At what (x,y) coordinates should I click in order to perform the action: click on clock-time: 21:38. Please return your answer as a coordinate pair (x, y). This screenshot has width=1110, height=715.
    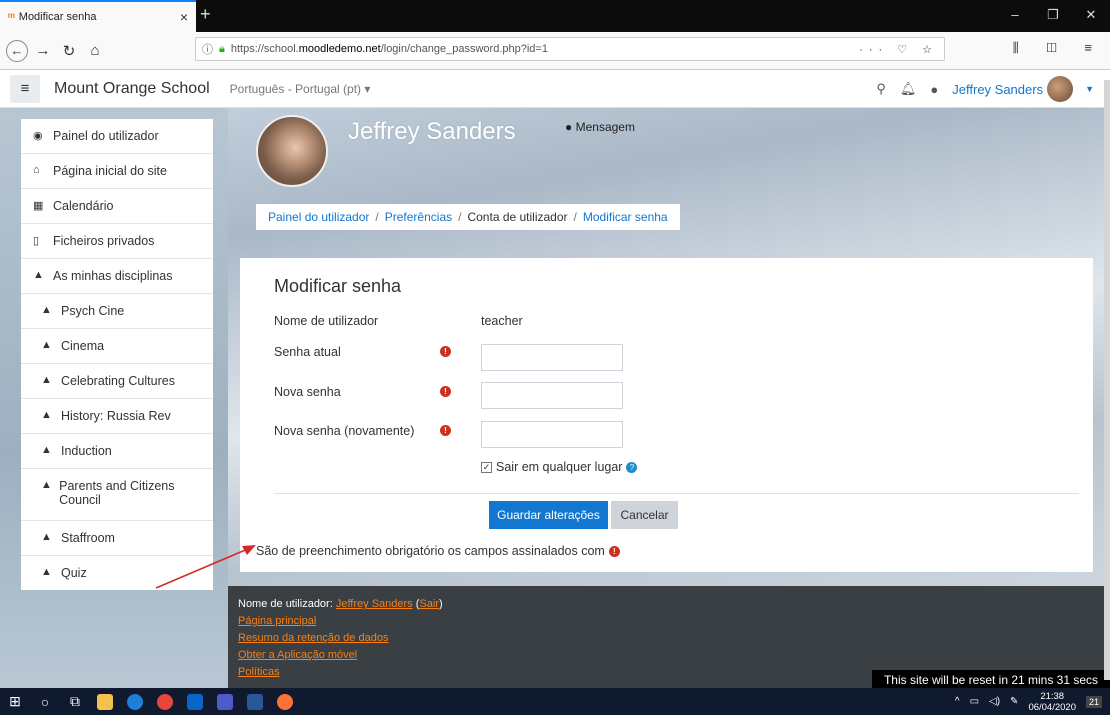
    Looking at the image, I should click on (1052, 696).